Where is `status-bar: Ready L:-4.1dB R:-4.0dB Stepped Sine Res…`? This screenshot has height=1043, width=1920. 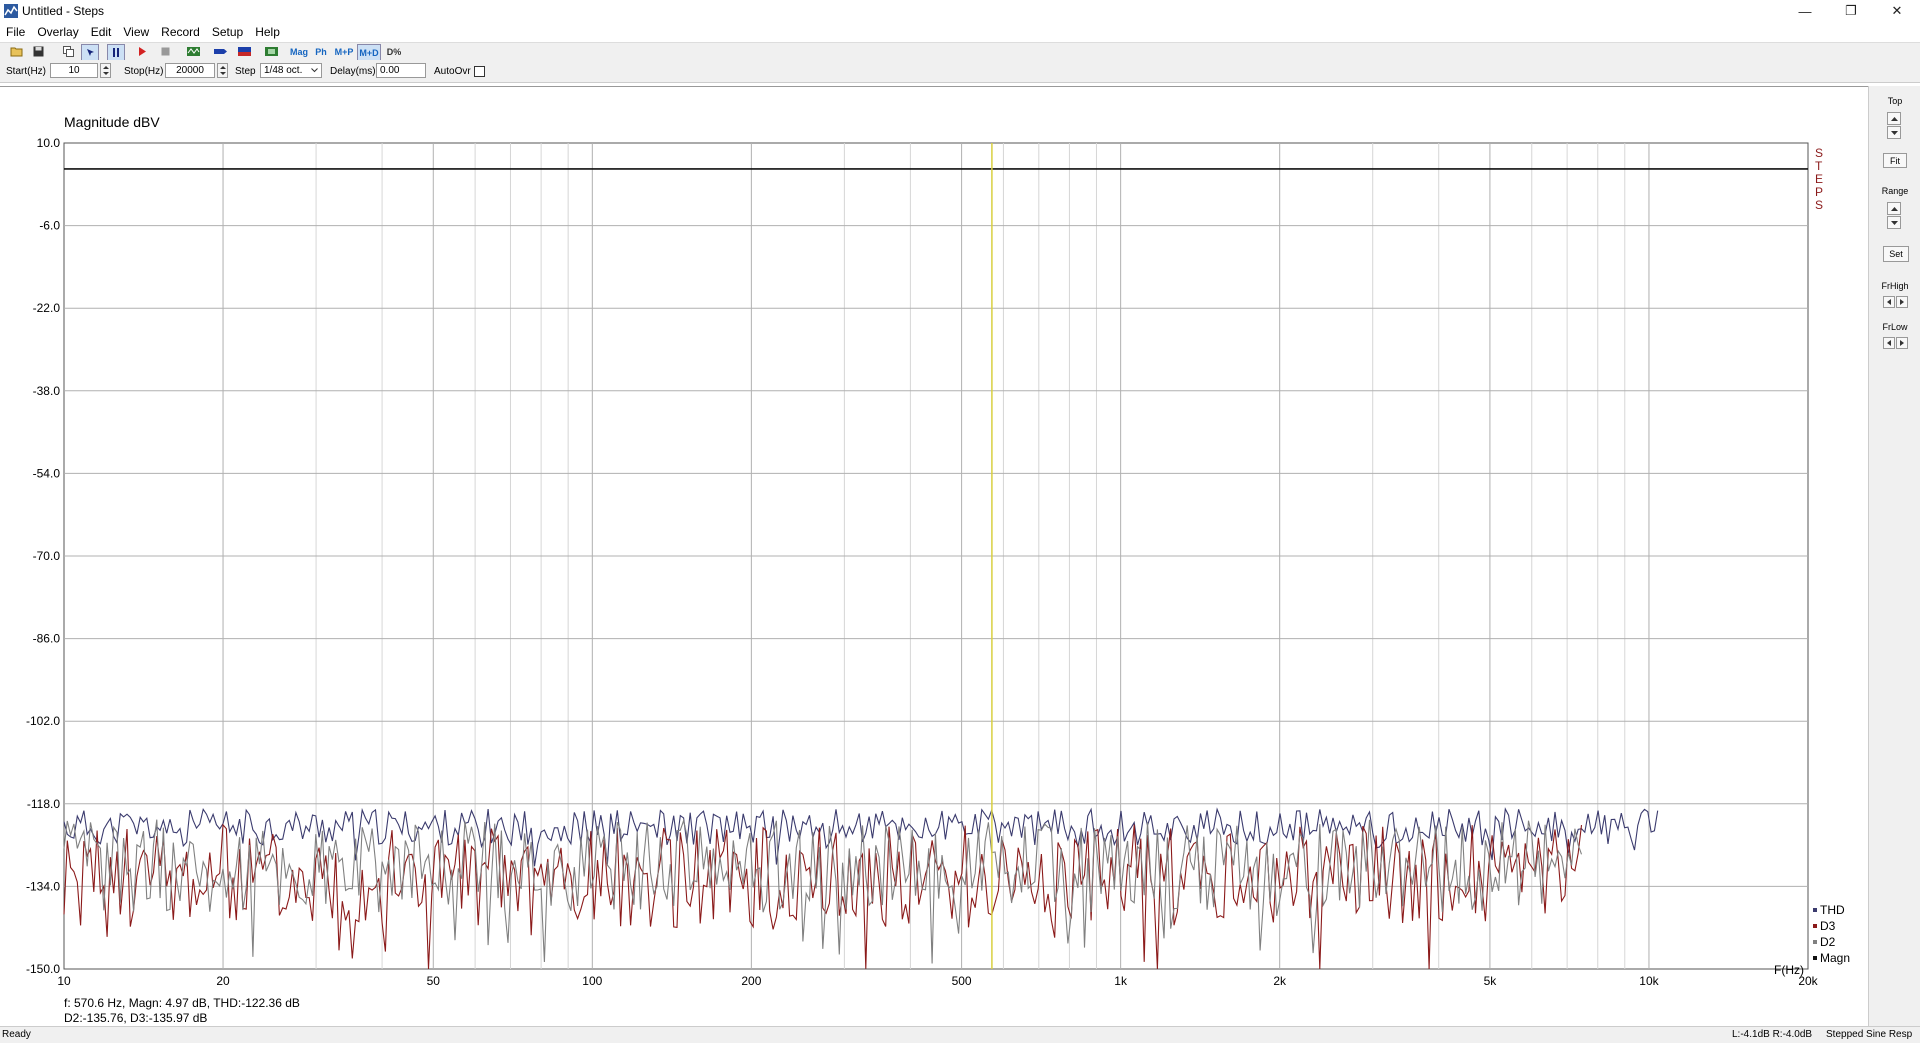 status-bar: Ready L:-4.1dB R:-4.0dB Stepped Sine Res… is located at coordinates (960, 1034).